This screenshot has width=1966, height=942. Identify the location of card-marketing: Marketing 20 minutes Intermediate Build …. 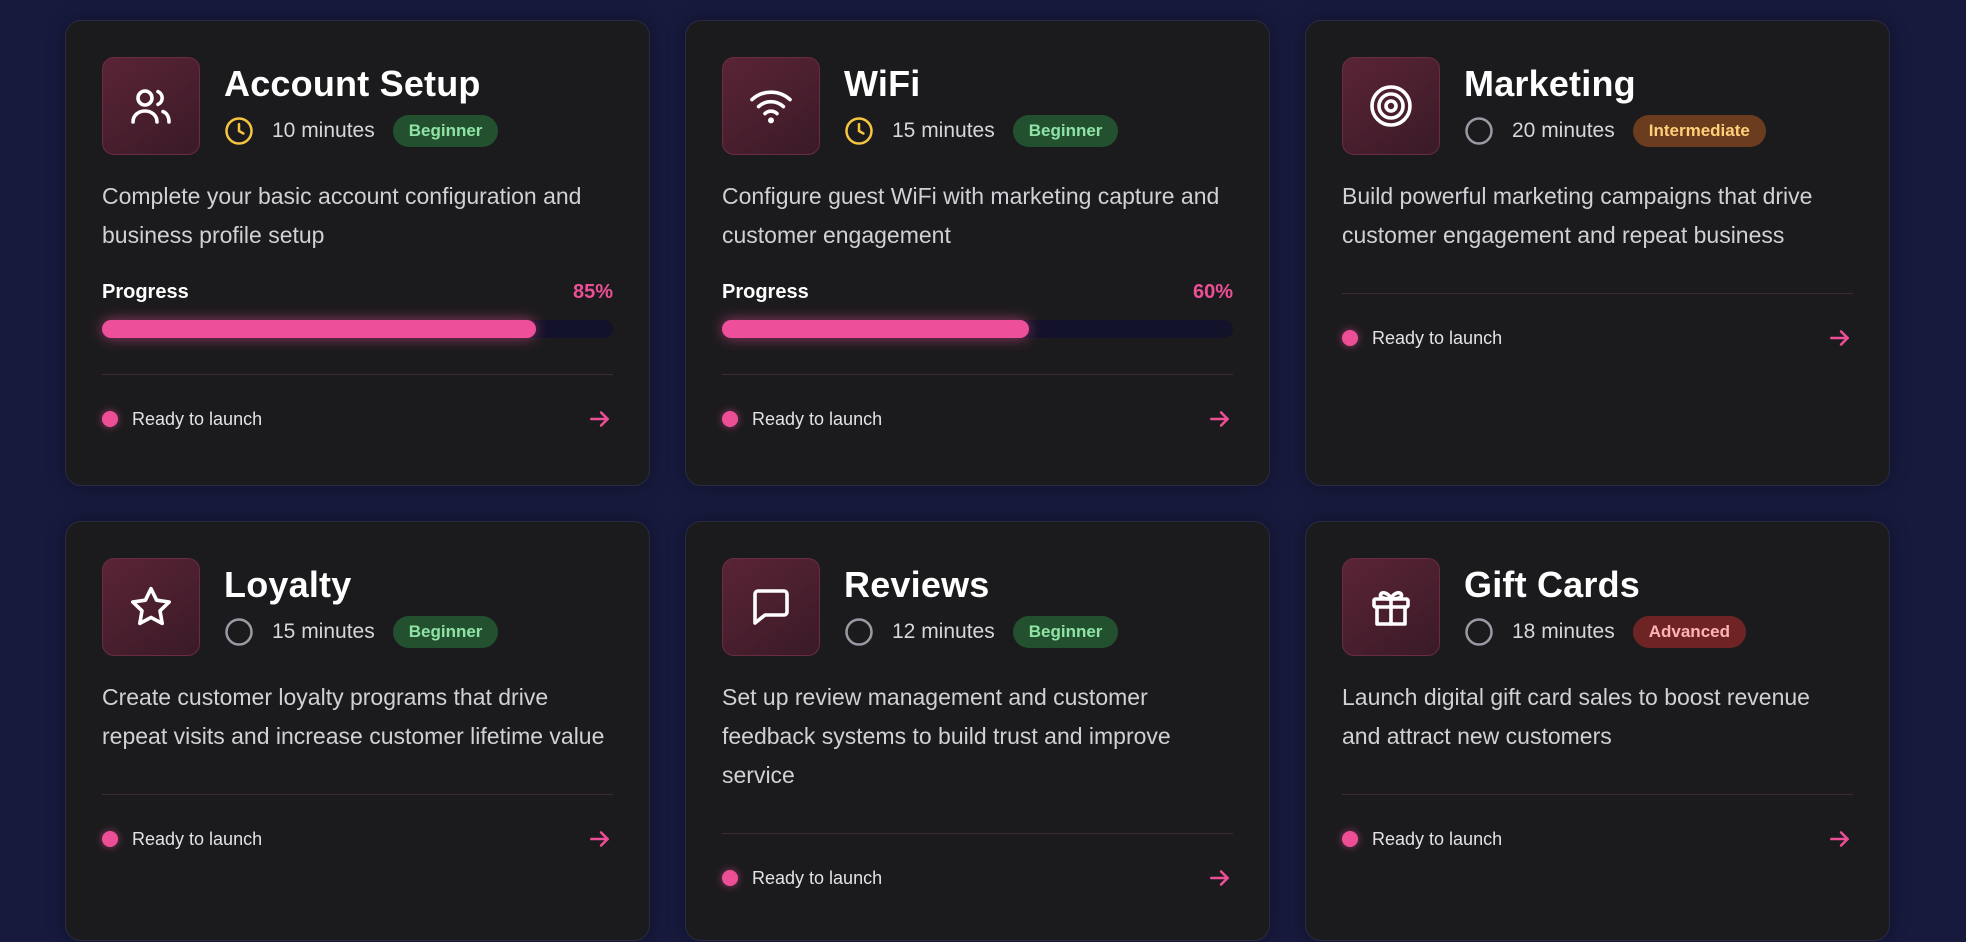
(1597, 253).